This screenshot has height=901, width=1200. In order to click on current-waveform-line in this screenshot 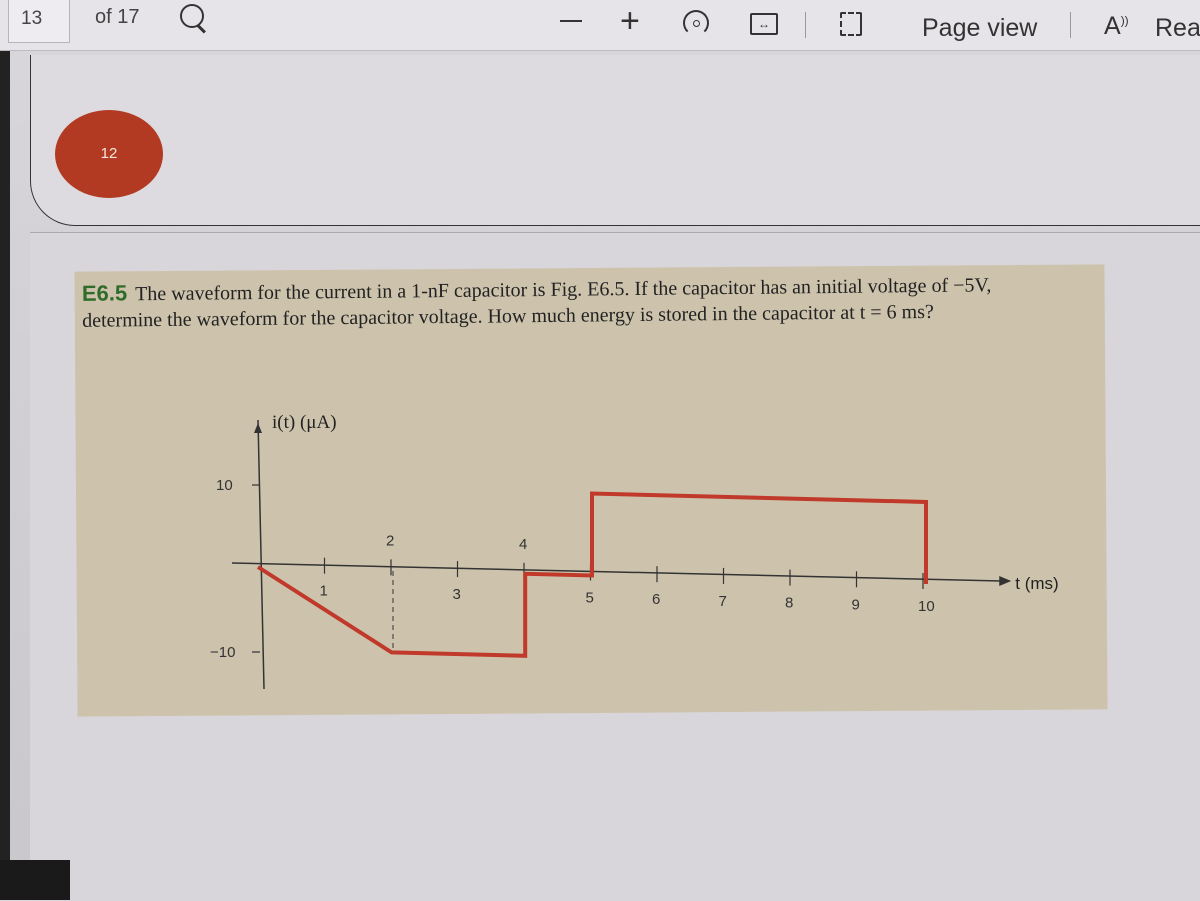, I will do `click(592, 575)`.